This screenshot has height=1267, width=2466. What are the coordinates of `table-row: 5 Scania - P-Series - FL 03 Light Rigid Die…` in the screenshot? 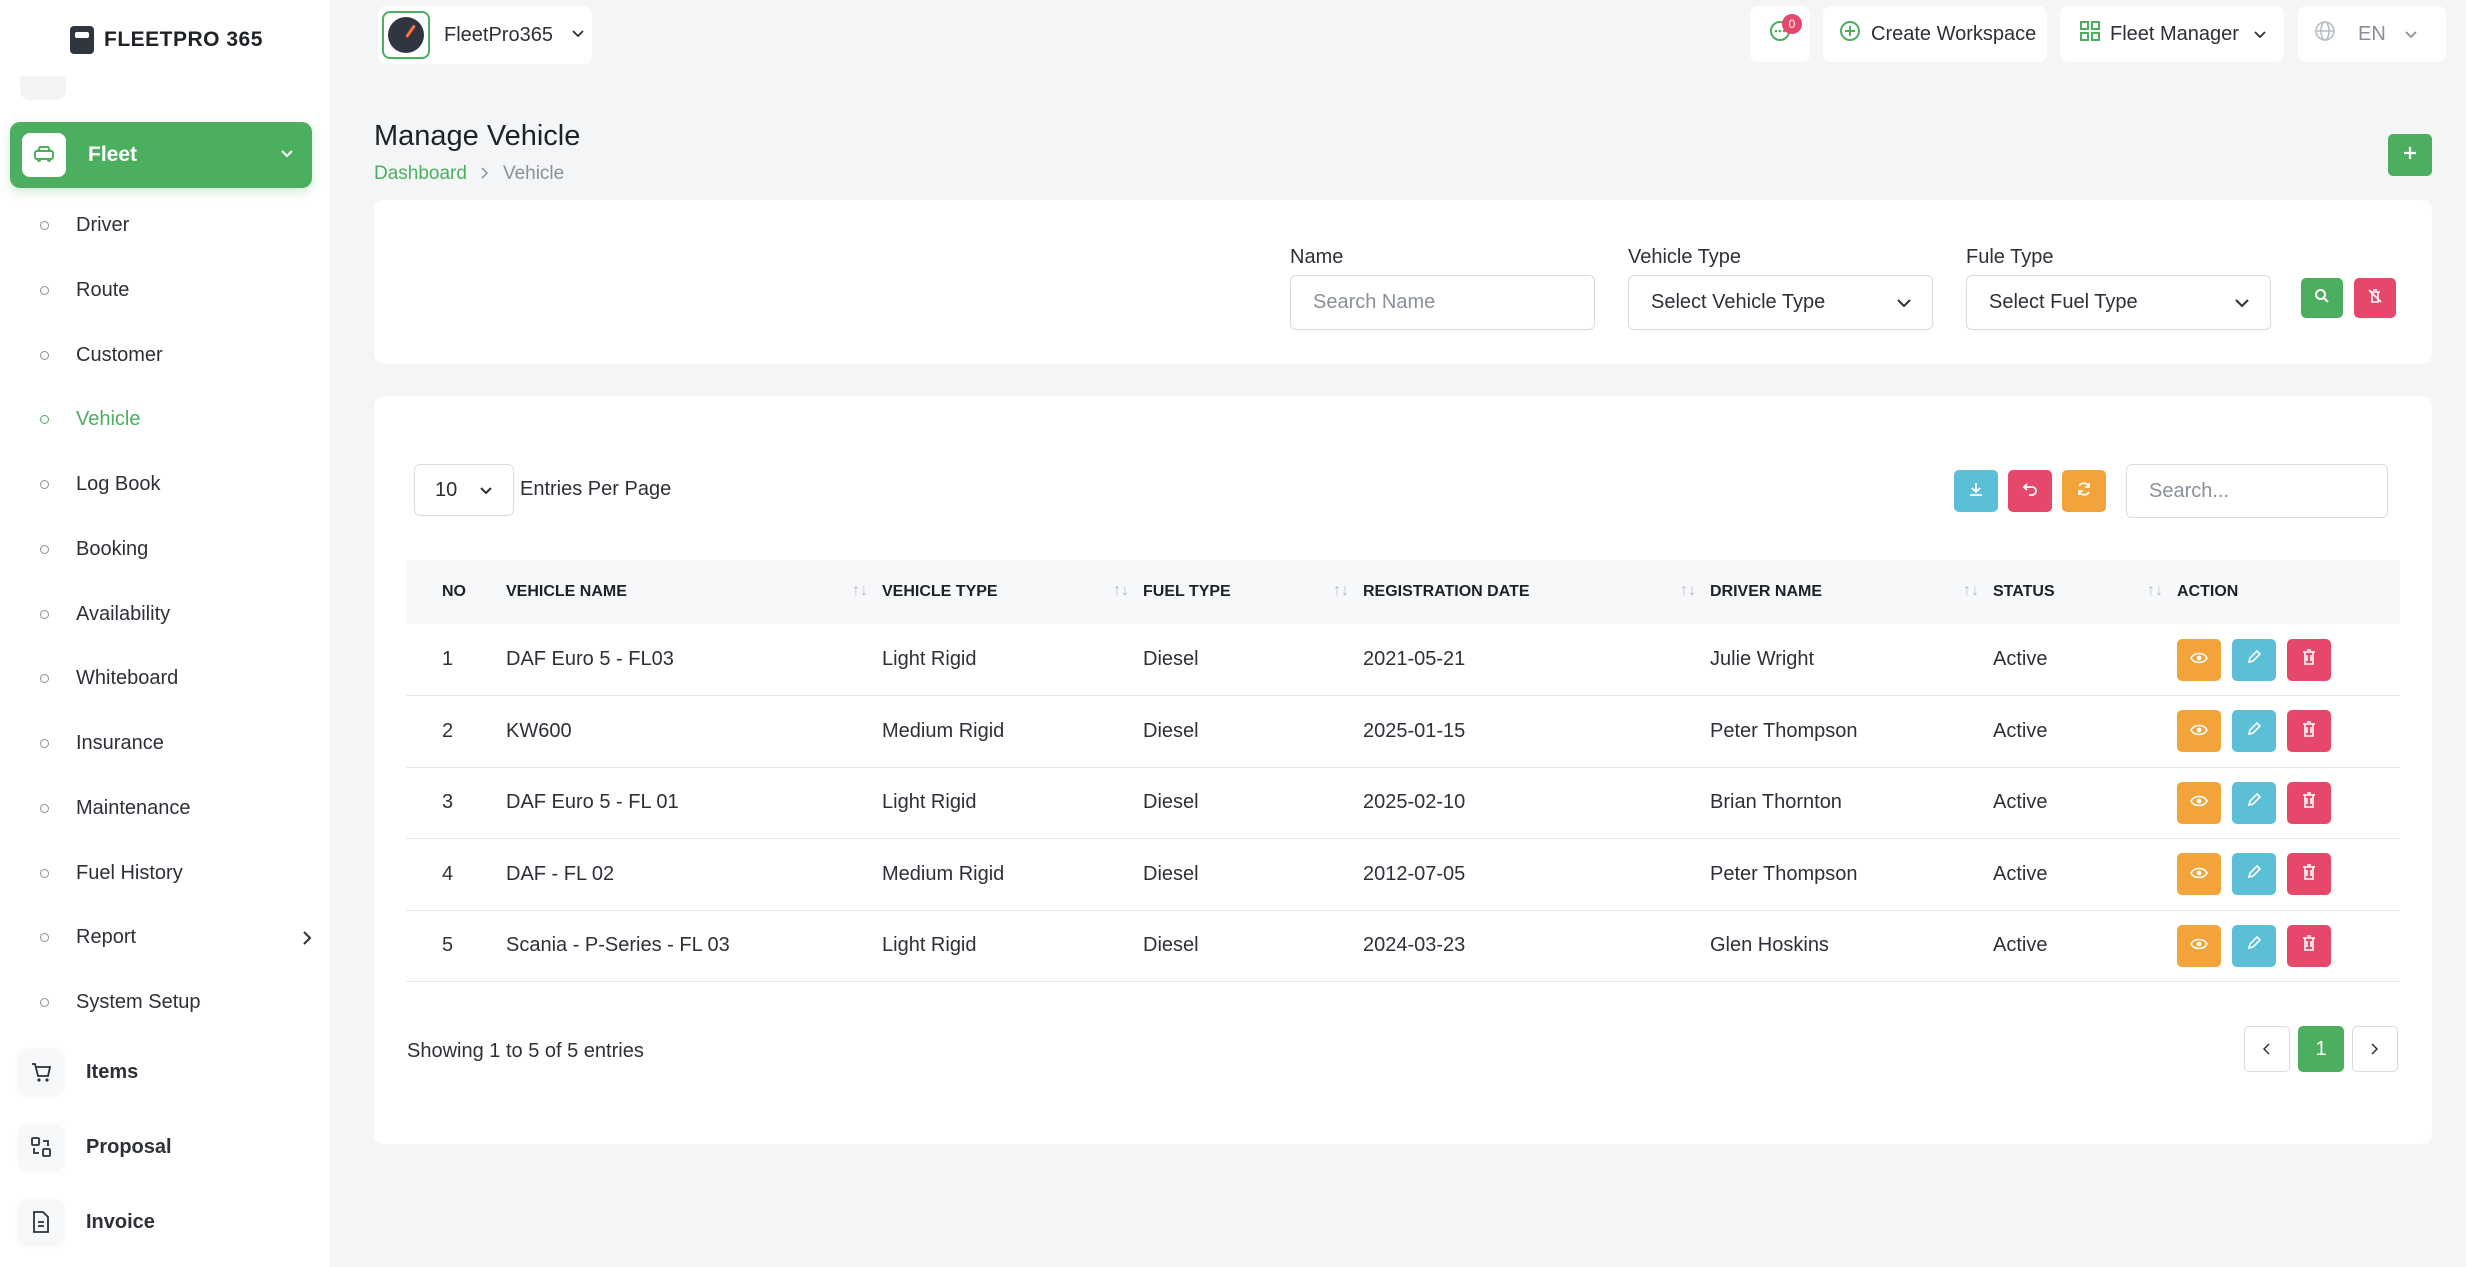 It's located at (1403, 946).